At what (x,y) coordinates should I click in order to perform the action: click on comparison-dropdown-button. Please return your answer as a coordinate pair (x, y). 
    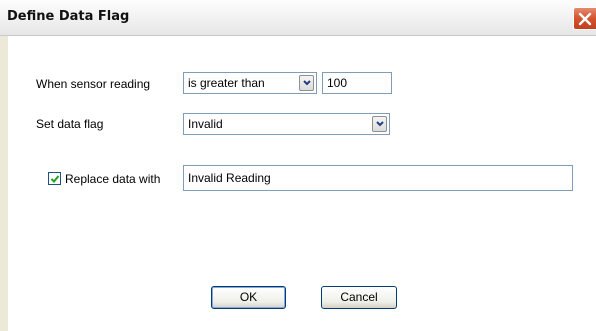
    Looking at the image, I should click on (306, 83).